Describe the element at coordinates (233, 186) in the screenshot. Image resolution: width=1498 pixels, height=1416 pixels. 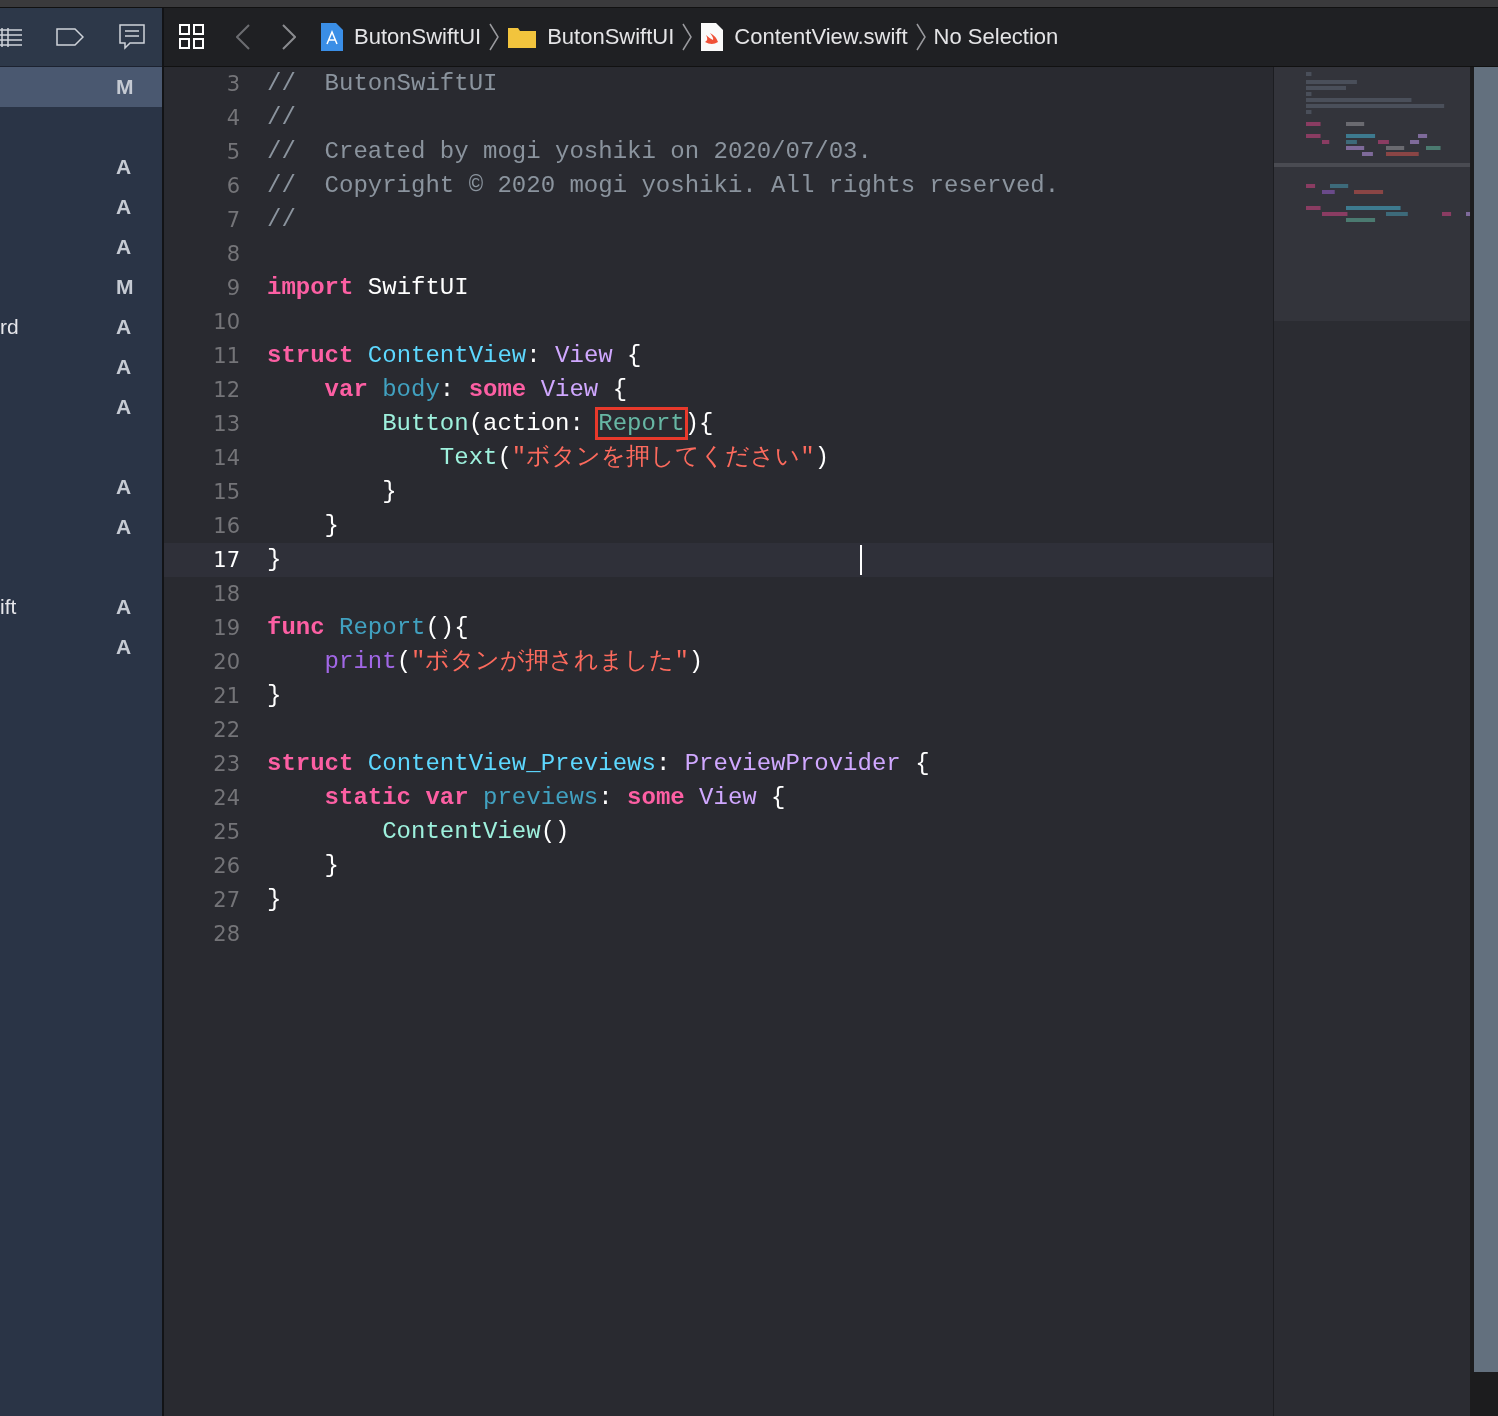
I see `line-number: 6` at that location.